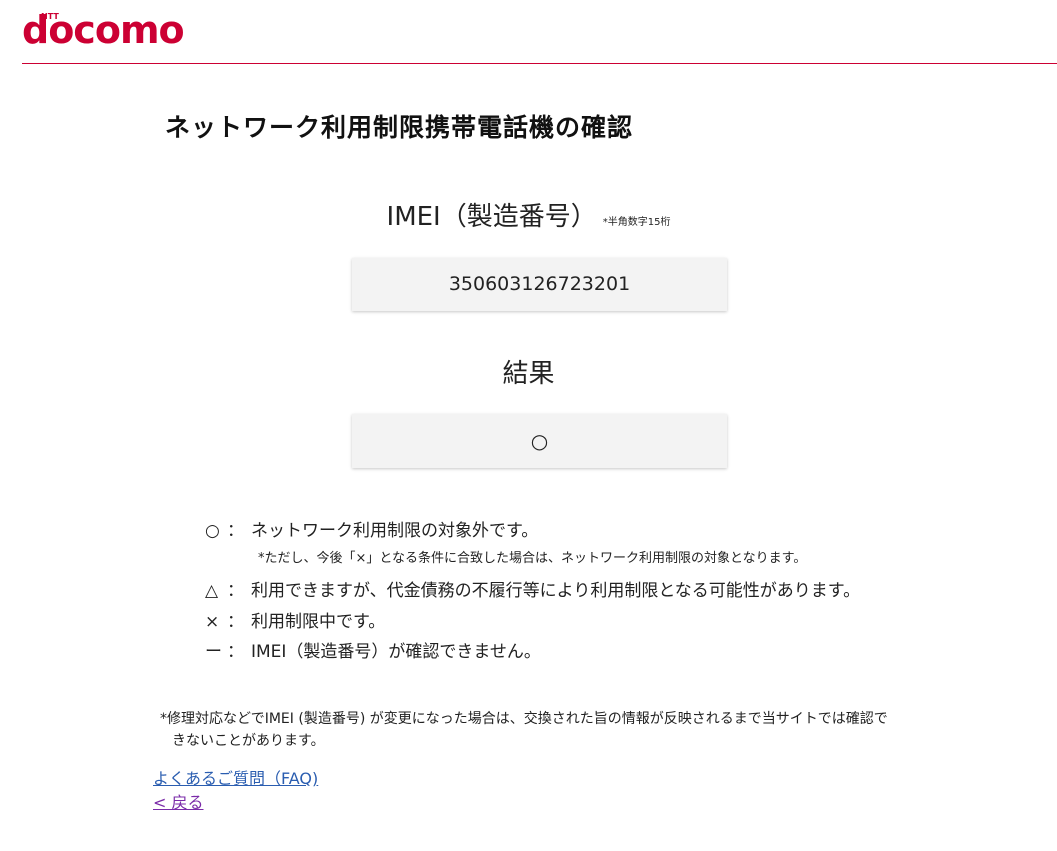 The image size is (1057, 851). What do you see at coordinates (539, 63) in the screenshot?
I see `header-divider` at bounding box center [539, 63].